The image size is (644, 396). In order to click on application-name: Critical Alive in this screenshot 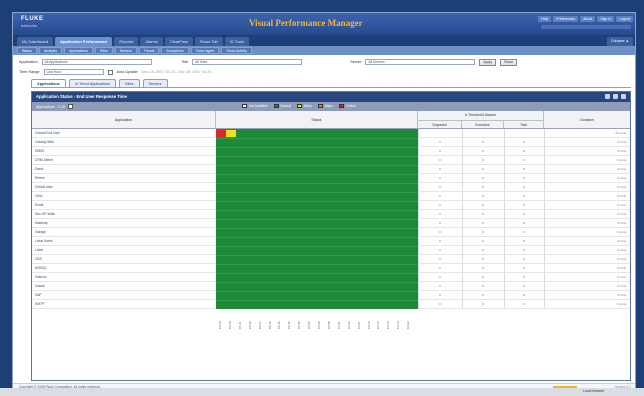, I will do `click(44, 187)`.